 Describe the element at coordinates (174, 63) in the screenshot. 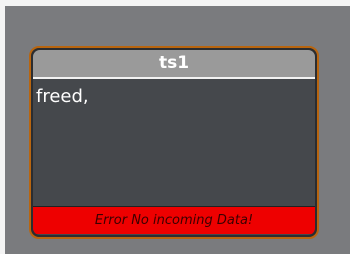

I see `node-title: ts1` at that location.